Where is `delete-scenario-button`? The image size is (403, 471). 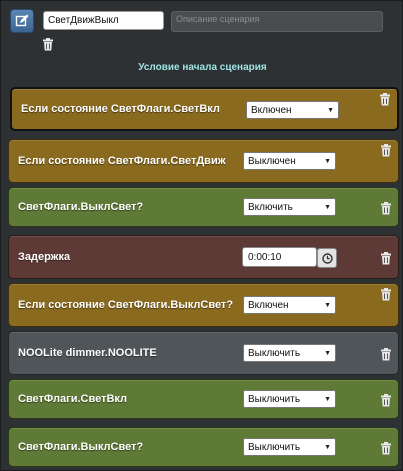
delete-scenario-button is located at coordinates (48, 44).